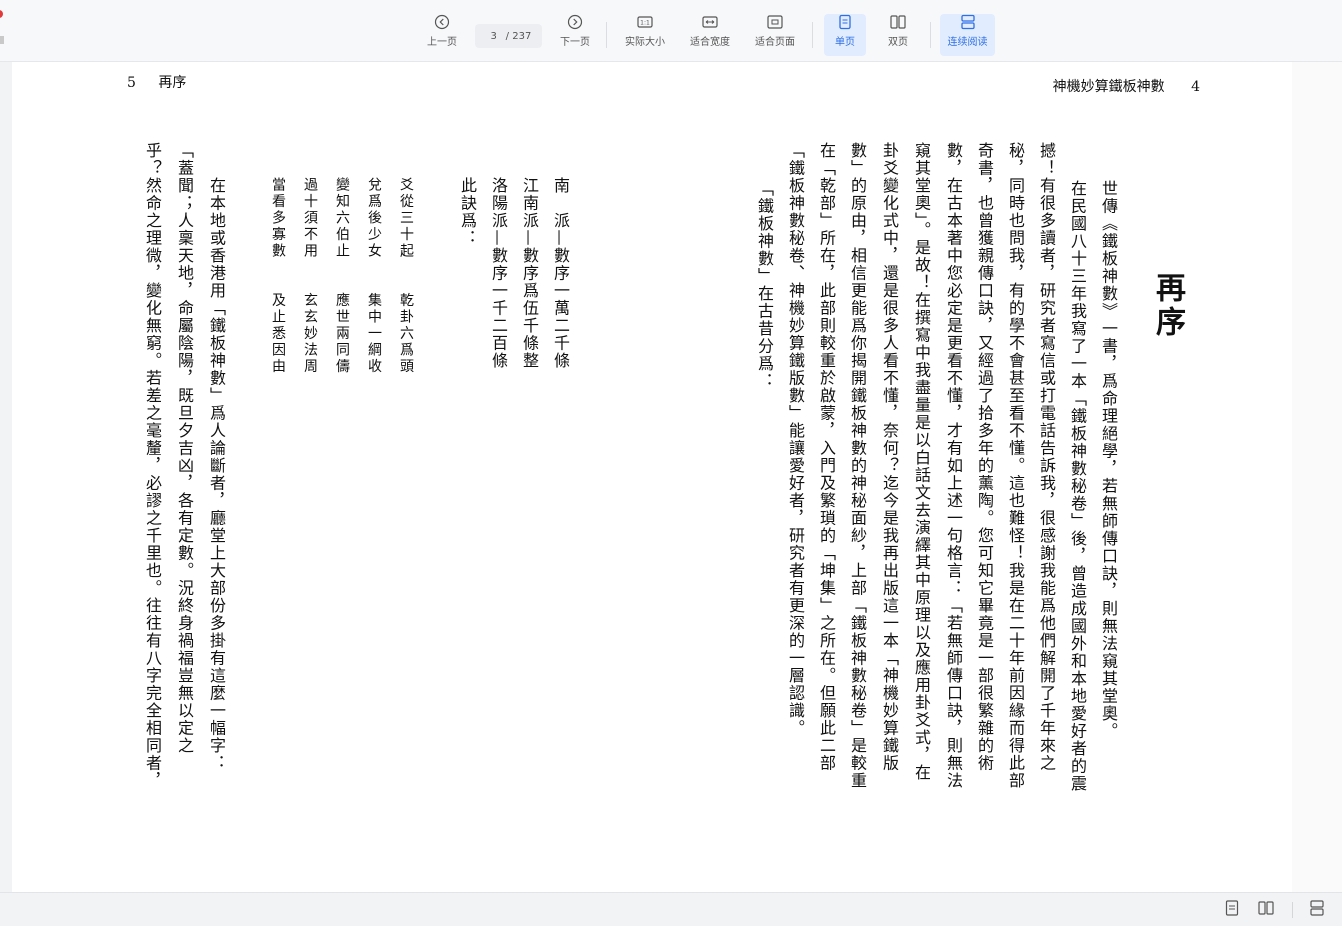 Image resolution: width=1342 pixels, height=926 pixels. What do you see at coordinates (845, 22) in the screenshot?
I see `single-page-icon` at bounding box center [845, 22].